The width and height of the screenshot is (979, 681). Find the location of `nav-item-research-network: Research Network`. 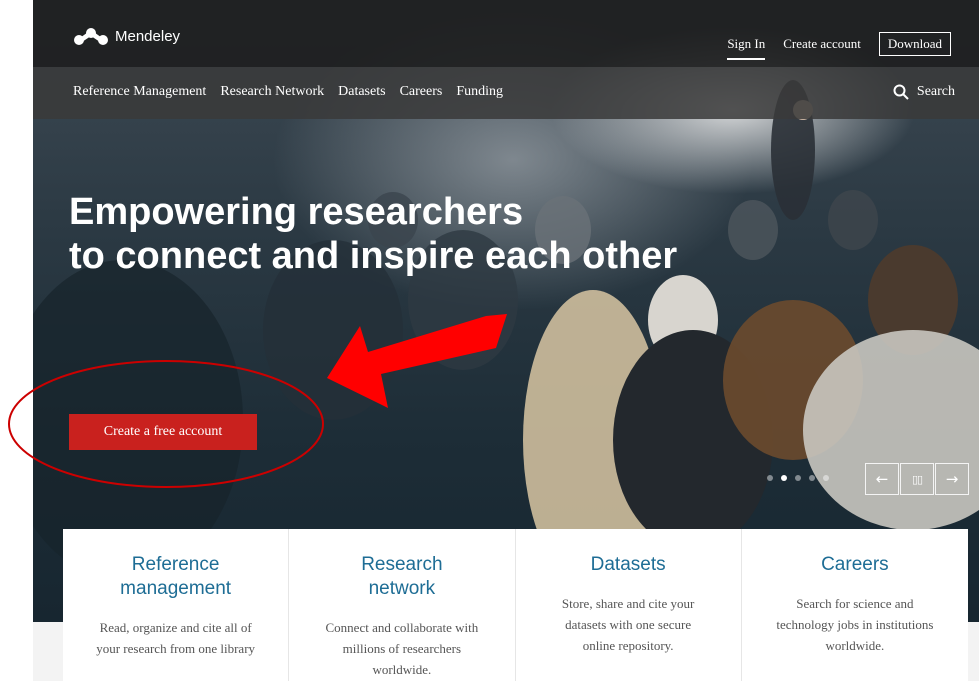

nav-item-research-network: Research Network is located at coordinates (272, 92).